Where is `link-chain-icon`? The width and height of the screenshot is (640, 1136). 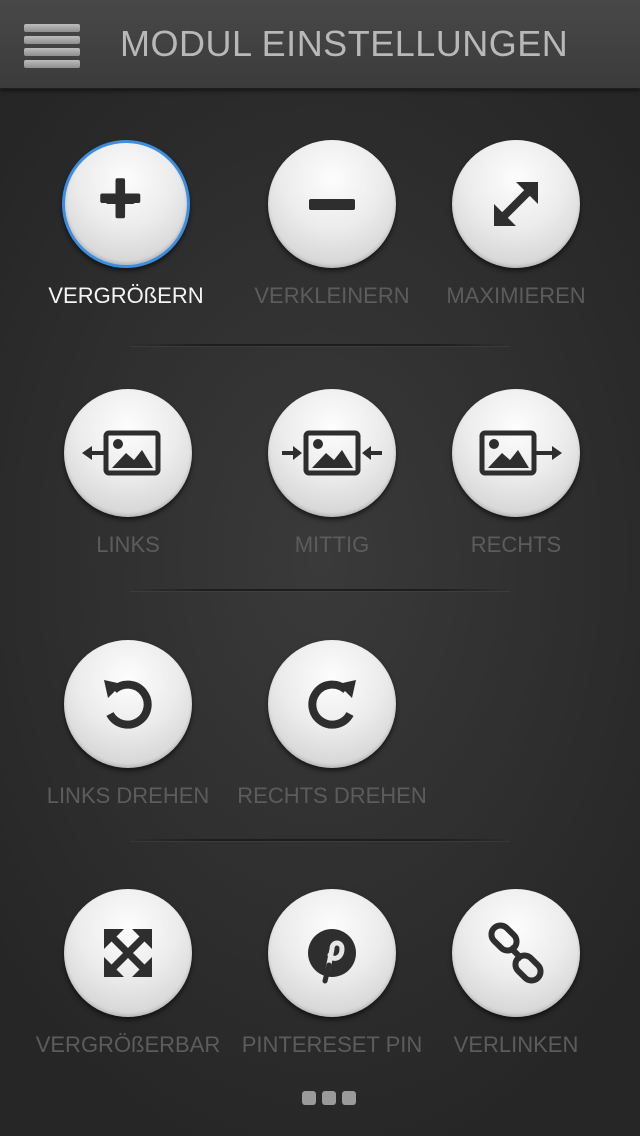
link-chain-icon is located at coordinates (516, 953).